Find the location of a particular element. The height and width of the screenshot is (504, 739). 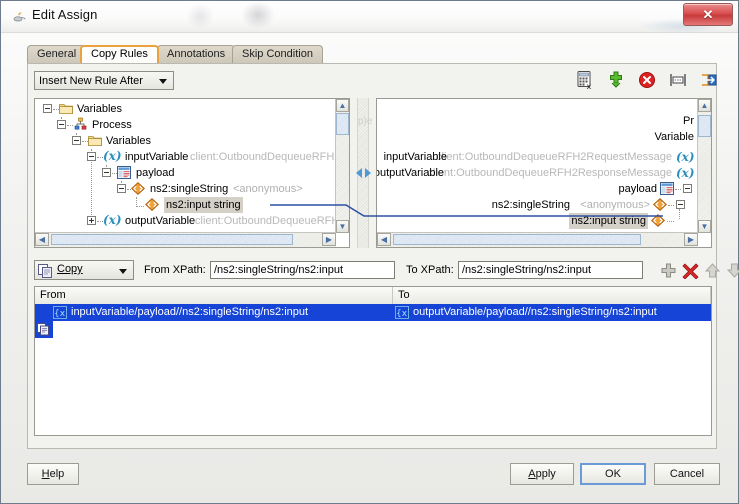

add-rule-button is located at coordinates (668, 270).